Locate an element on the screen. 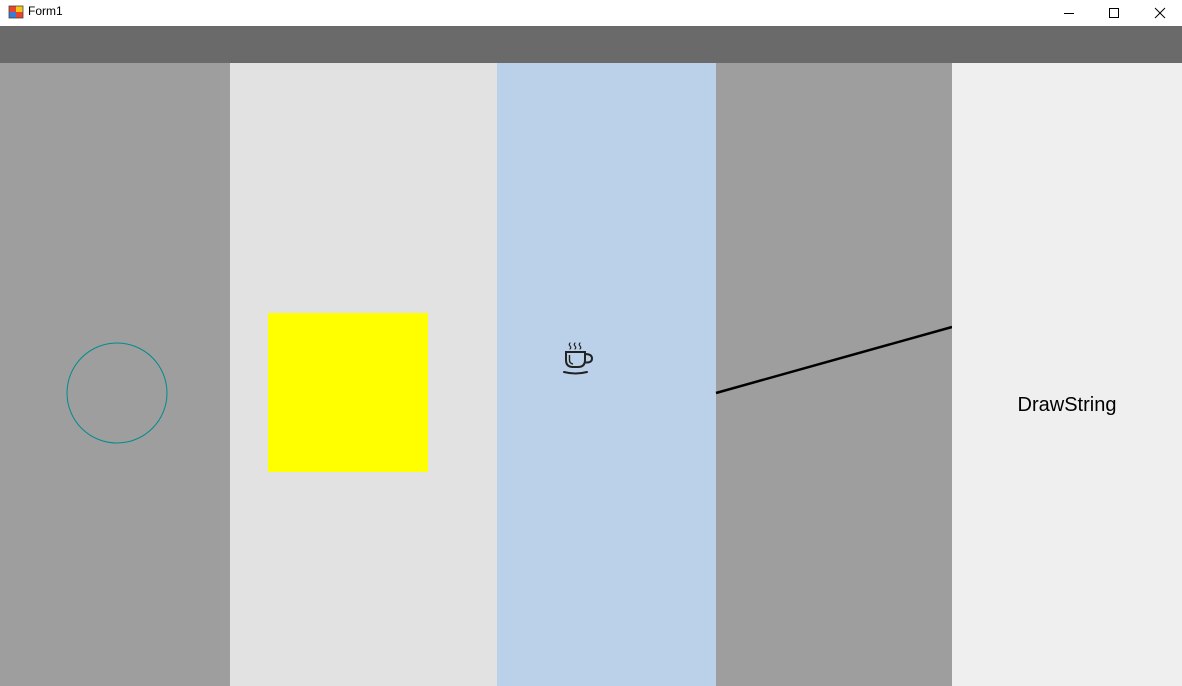  window-title: Form1 is located at coordinates (45, 11).